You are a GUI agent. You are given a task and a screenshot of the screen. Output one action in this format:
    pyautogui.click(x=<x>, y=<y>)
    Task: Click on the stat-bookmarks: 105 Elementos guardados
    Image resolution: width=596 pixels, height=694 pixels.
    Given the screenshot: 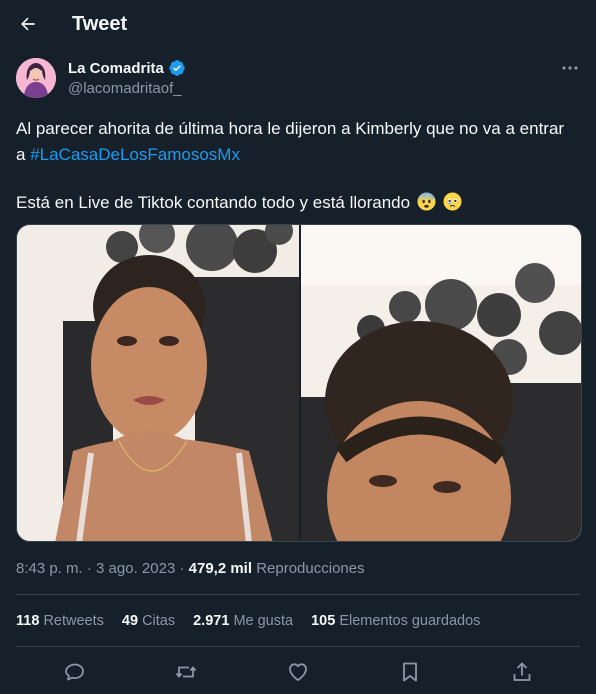 What is the action you would take?
    pyautogui.click(x=395, y=621)
    